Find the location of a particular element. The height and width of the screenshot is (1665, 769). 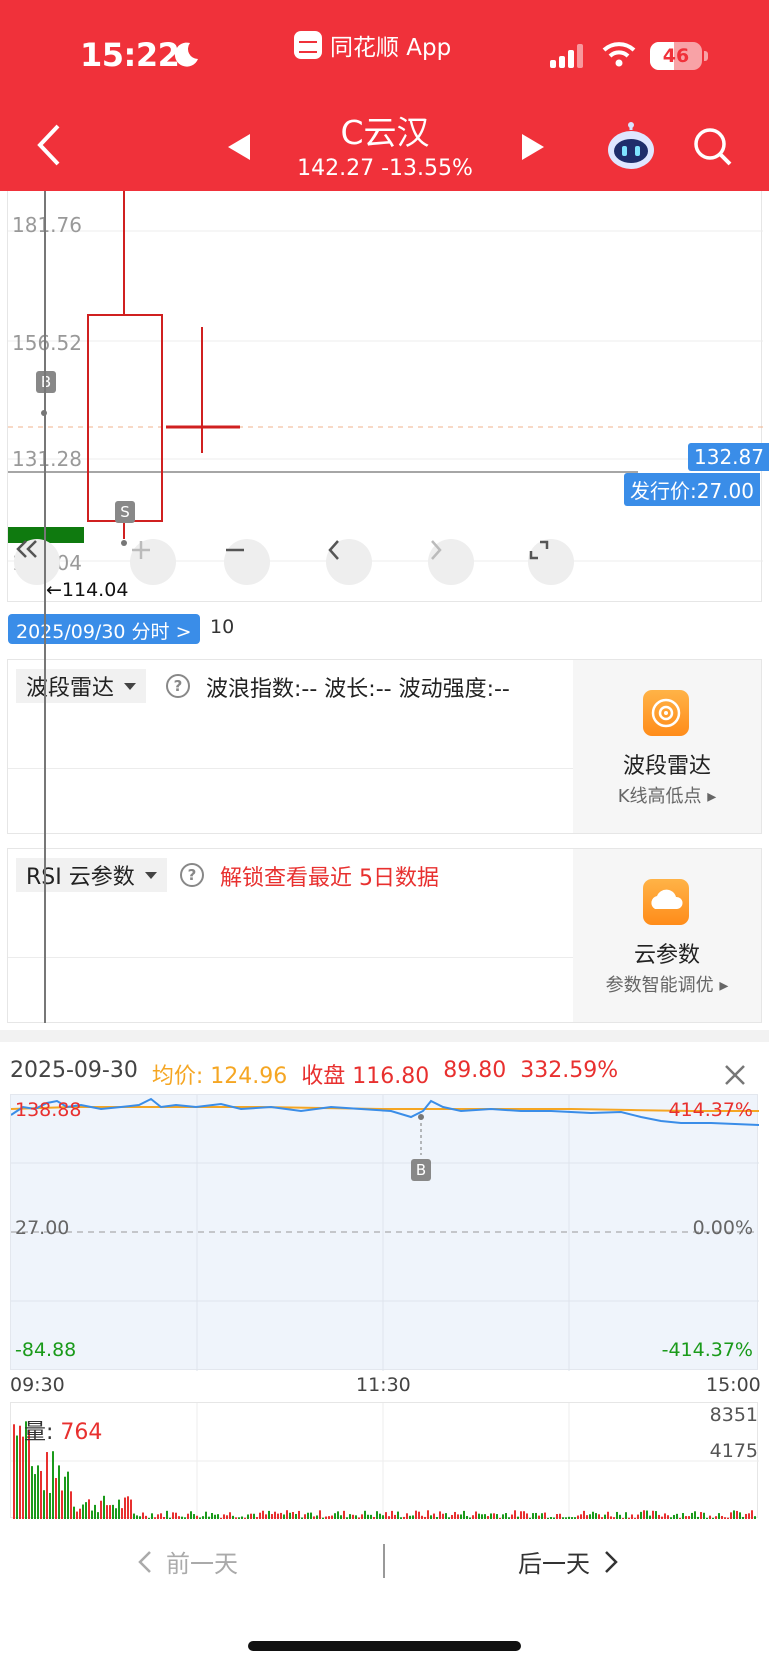

issue-price-tag: 发行价:27.00 is located at coordinates (692, 489).